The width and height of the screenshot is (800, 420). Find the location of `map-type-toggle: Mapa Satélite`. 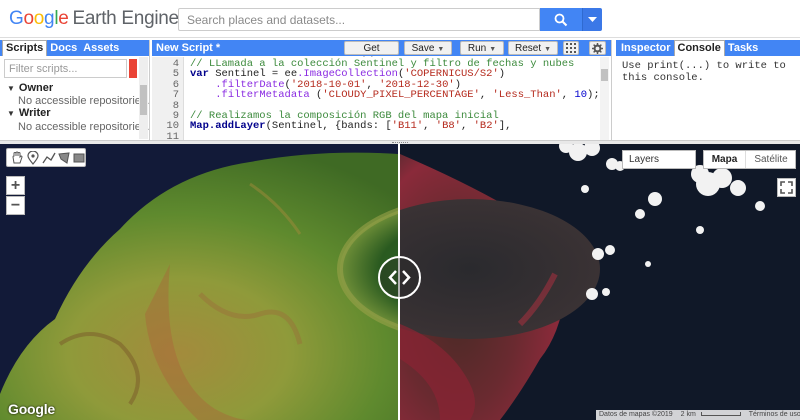

map-type-toggle: Mapa Satélite is located at coordinates (749, 159).